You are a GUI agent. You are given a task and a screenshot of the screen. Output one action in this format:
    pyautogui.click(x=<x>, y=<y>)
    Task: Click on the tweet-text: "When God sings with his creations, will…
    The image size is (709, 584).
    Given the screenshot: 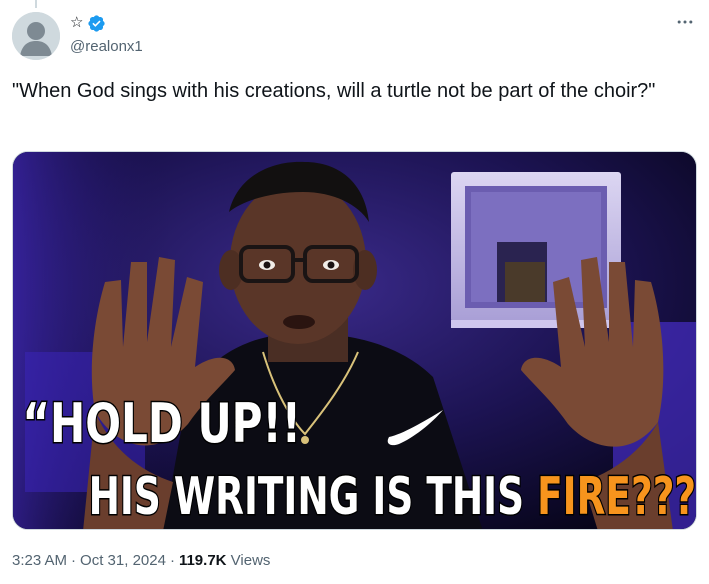 What is the action you would take?
    pyautogui.click(x=334, y=91)
    